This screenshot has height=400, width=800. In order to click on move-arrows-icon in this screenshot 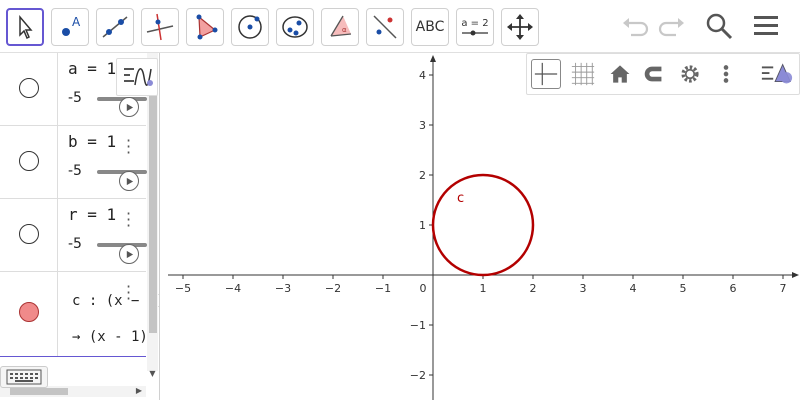, I will do `click(520, 27)`.